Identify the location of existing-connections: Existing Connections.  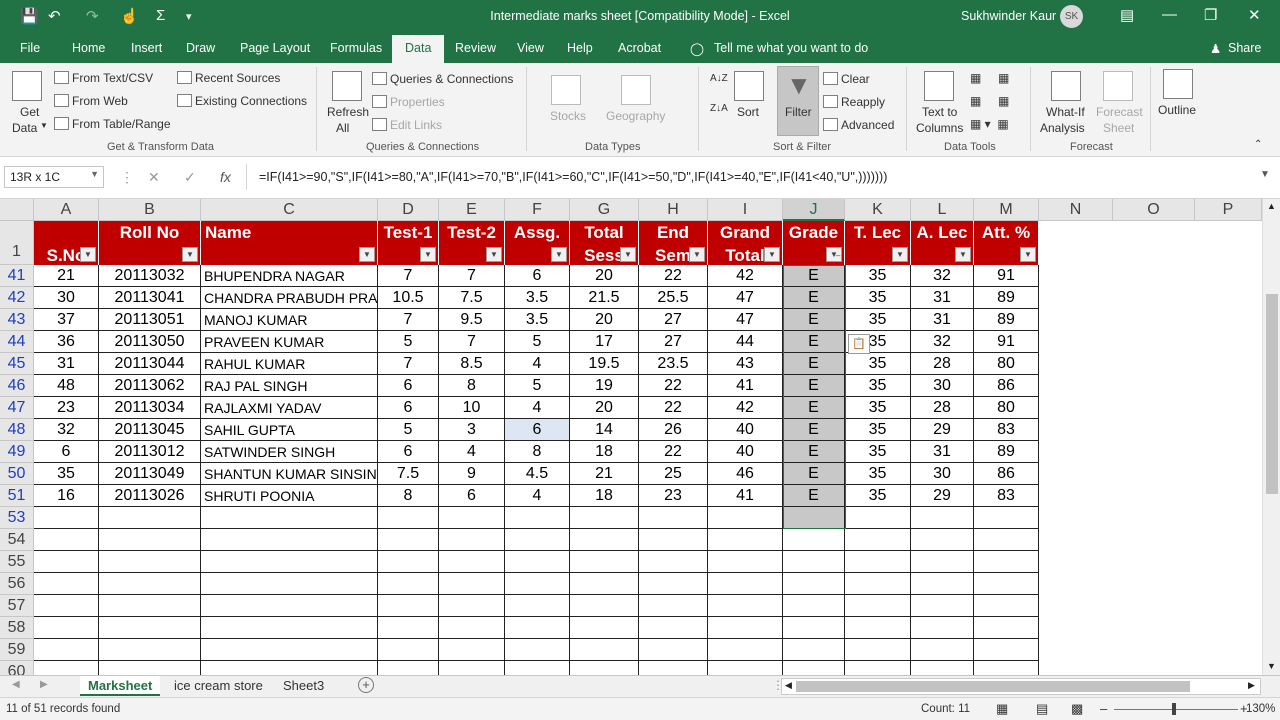
(242, 101).